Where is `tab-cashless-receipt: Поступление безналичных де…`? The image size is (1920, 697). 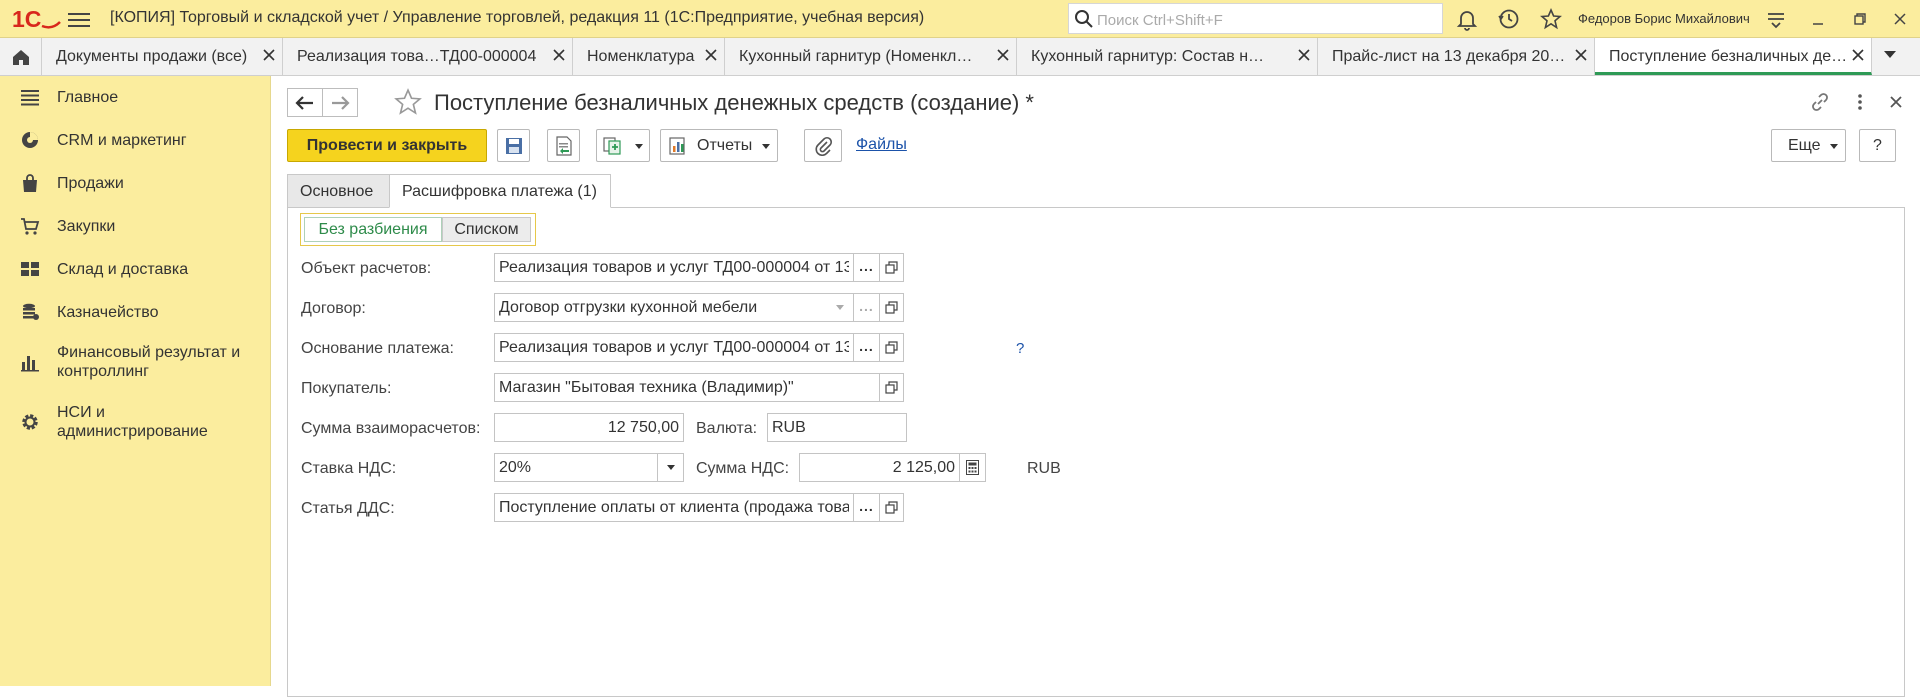
tab-cashless-receipt: Поступление безналичных де… is located at coordinates (1733, 56).